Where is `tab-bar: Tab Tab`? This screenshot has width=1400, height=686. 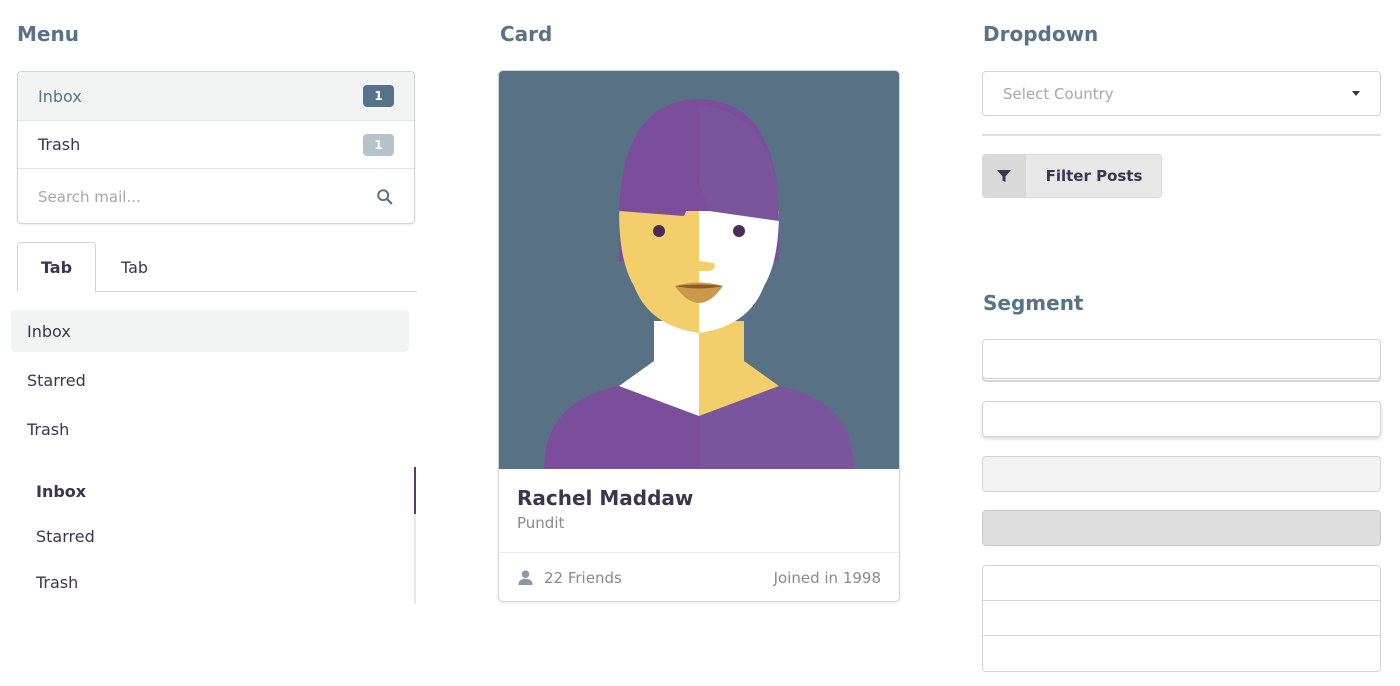 tab-bar: Tab Tab is located at coordinates (217, 267).